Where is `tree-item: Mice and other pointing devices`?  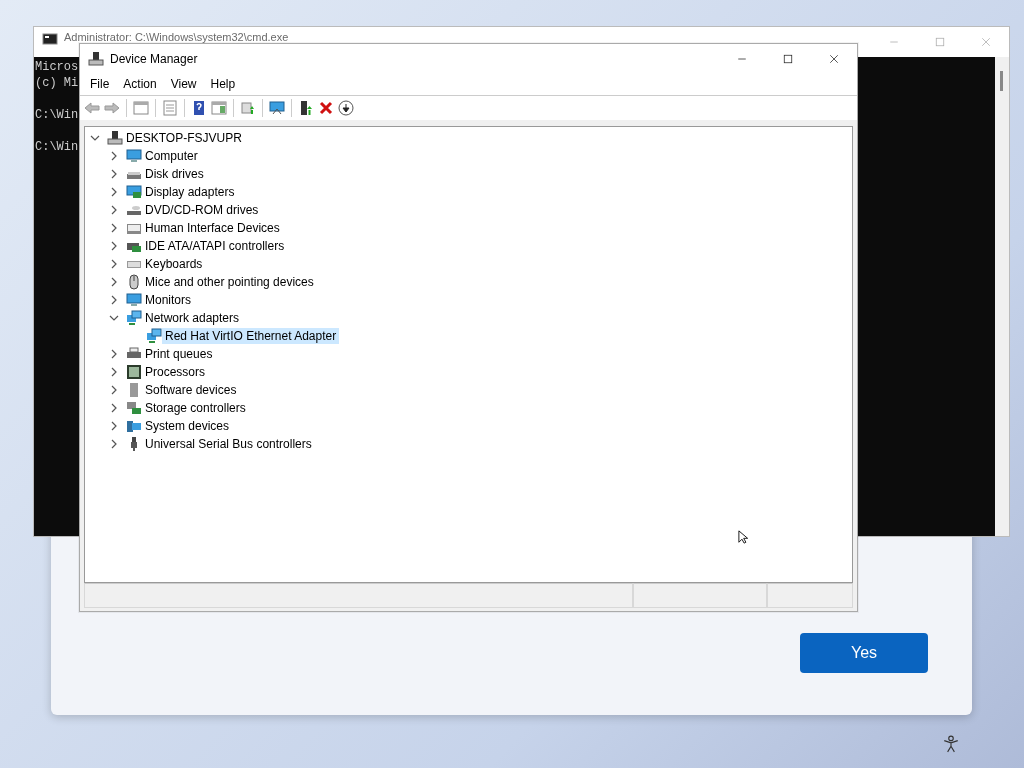
tree-item: Mice and other pointing devices is located at coordinates (229, 282).